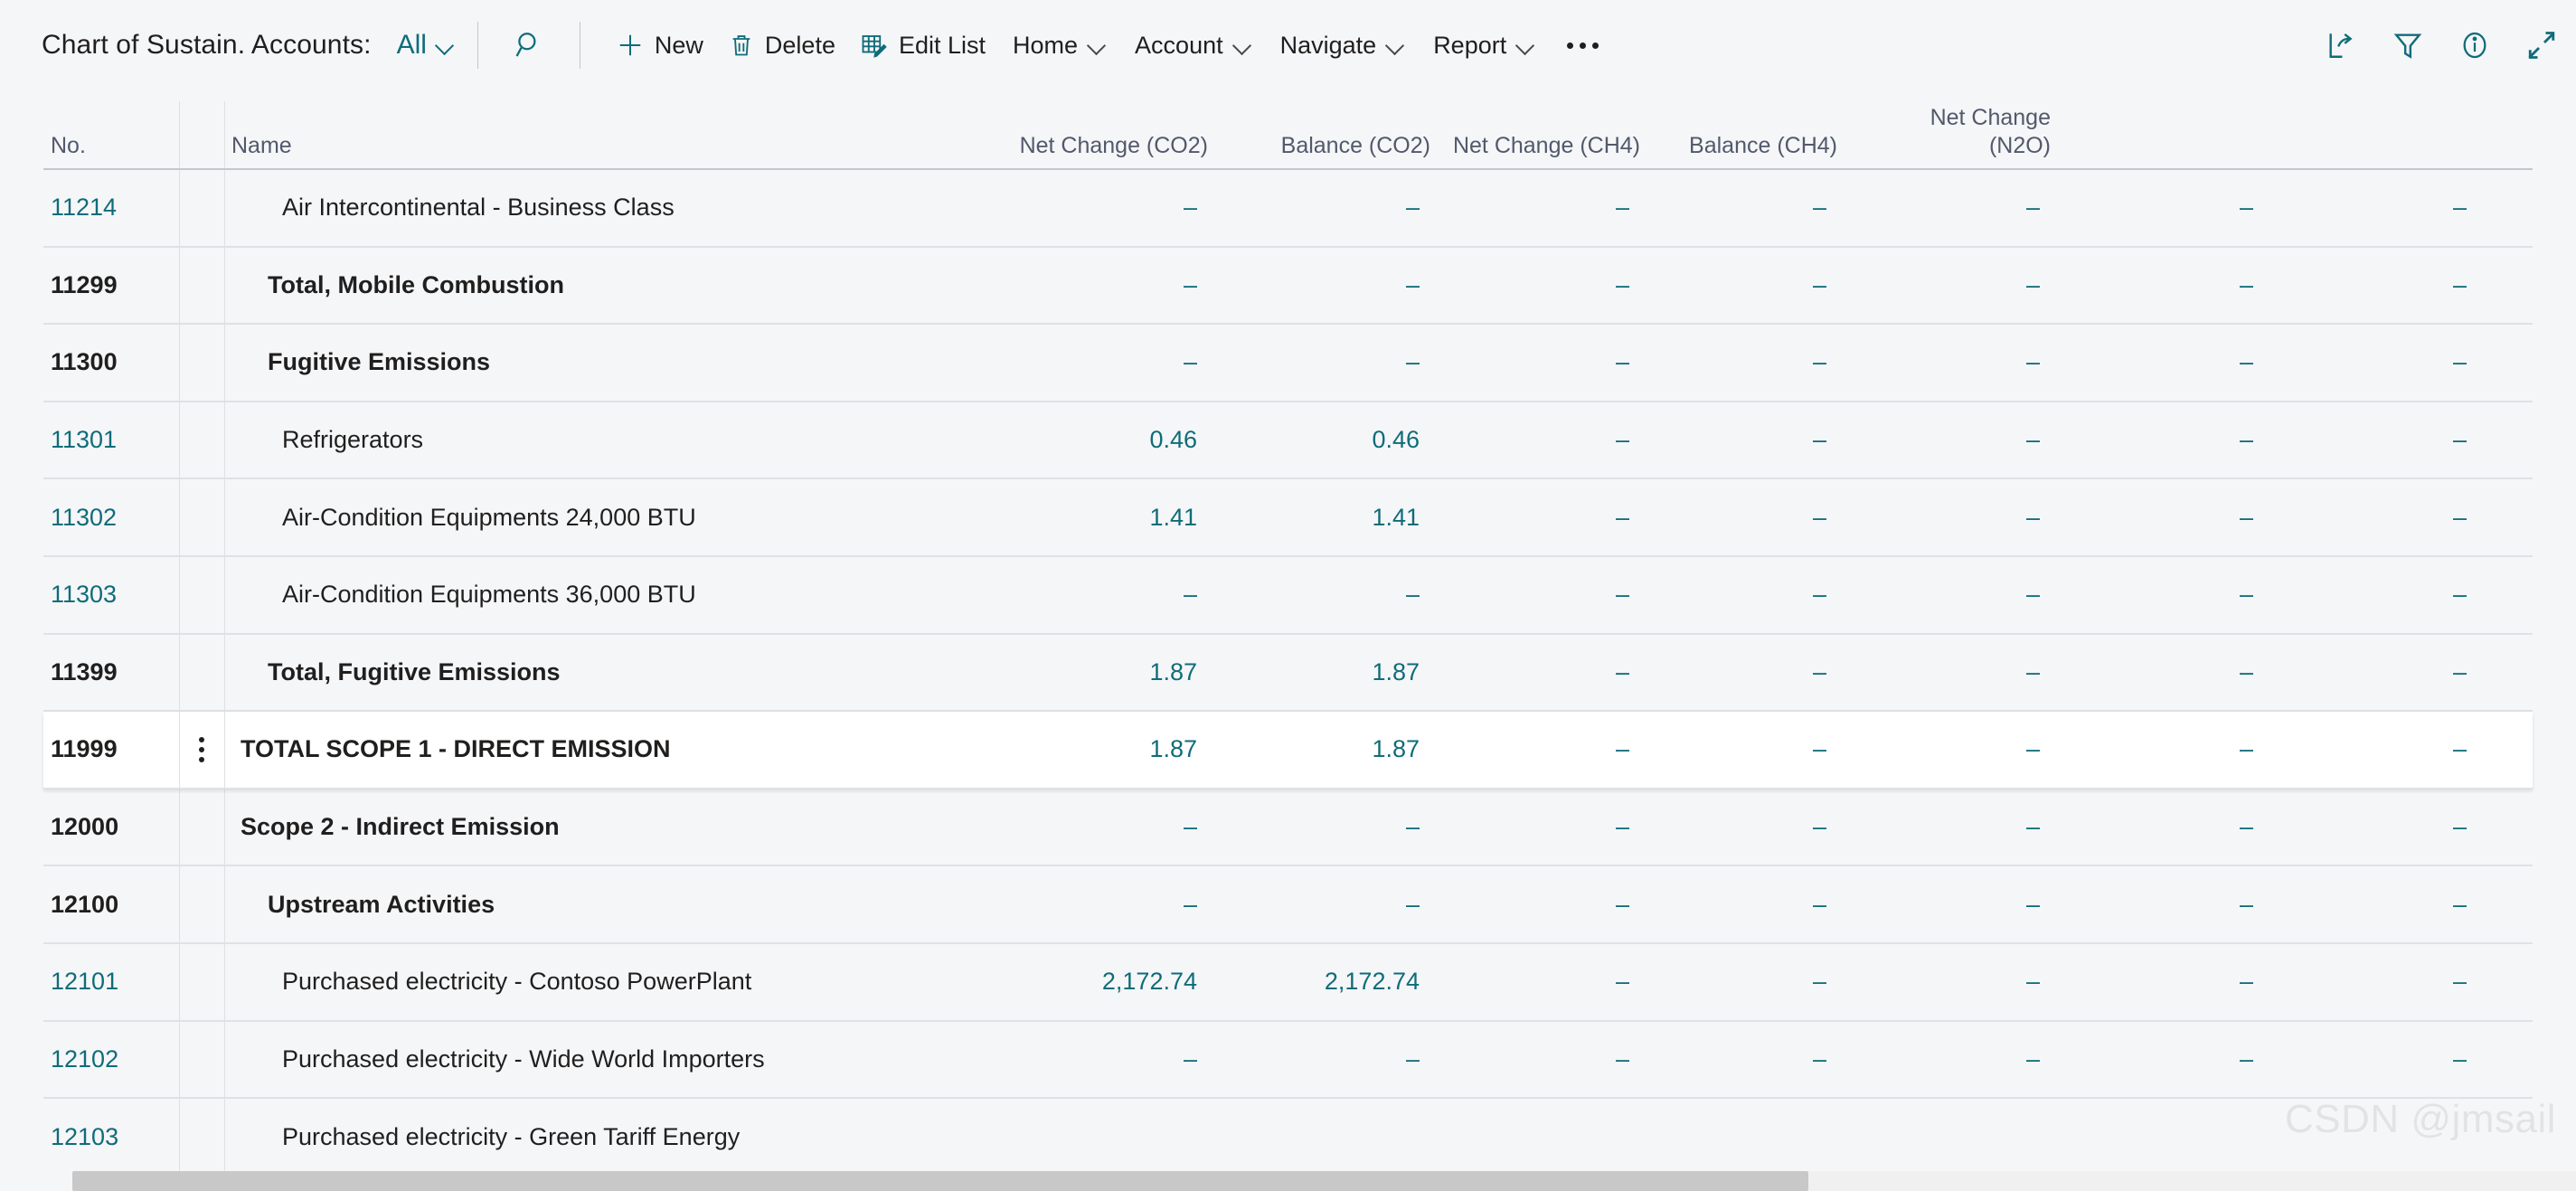 This screenshot has height=1191, width=2576. What do you see at coordinates (1059, 46) in the screenshot?
I see `menu-home: Home` at bounding box center [1059, 46].